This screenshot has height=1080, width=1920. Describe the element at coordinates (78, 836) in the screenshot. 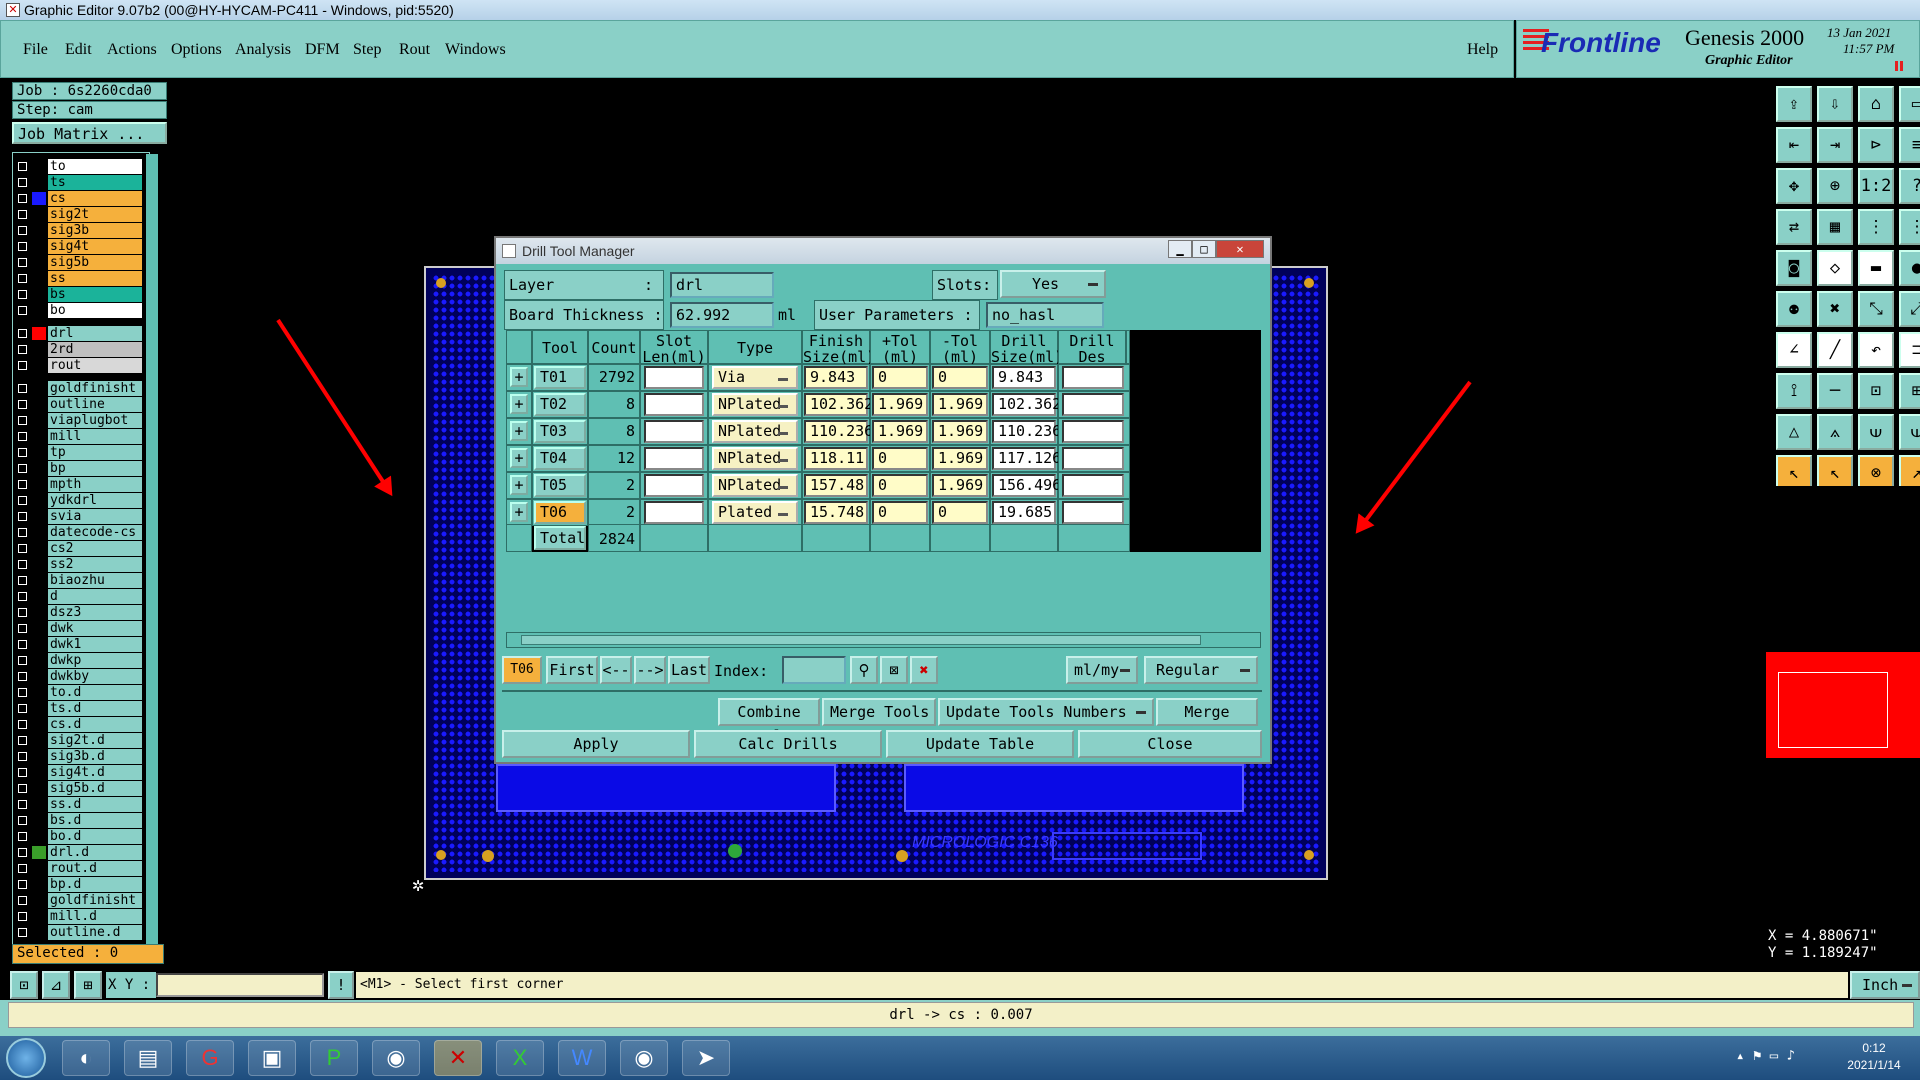

I see `layer-row: bo.d` at that location.